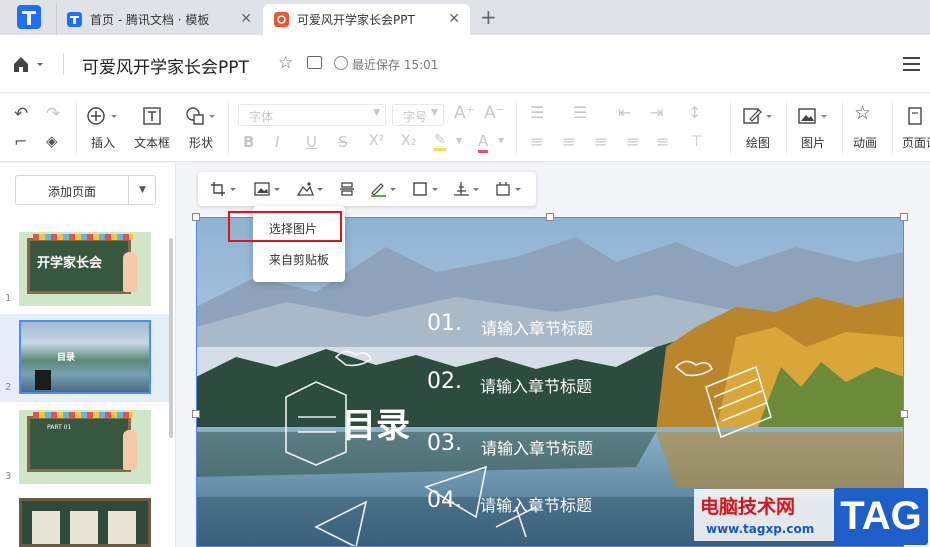 This screenshot has width=930, height=547. Describe the element at coordinates (21, 114) in the screenshot. I see `undo-icon: ↶` at that location.